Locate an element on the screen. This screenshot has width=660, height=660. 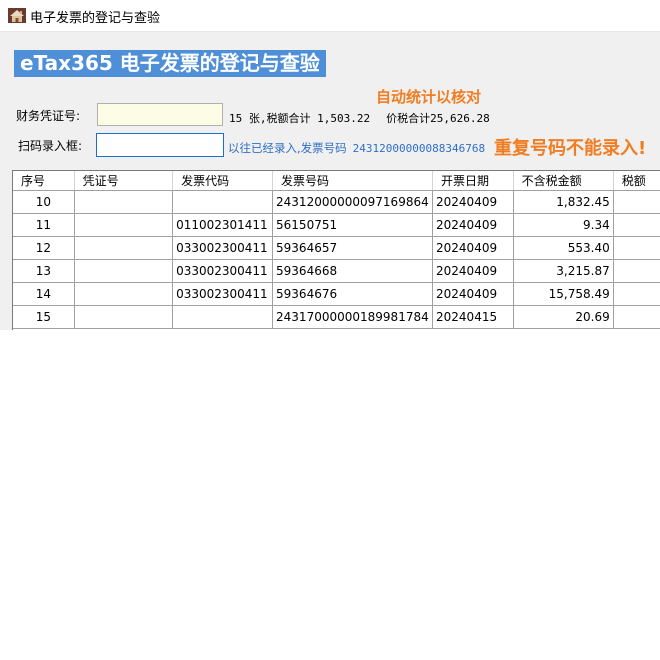
cell-number: 24317000000189981784 is located at coordinates (353, 317).